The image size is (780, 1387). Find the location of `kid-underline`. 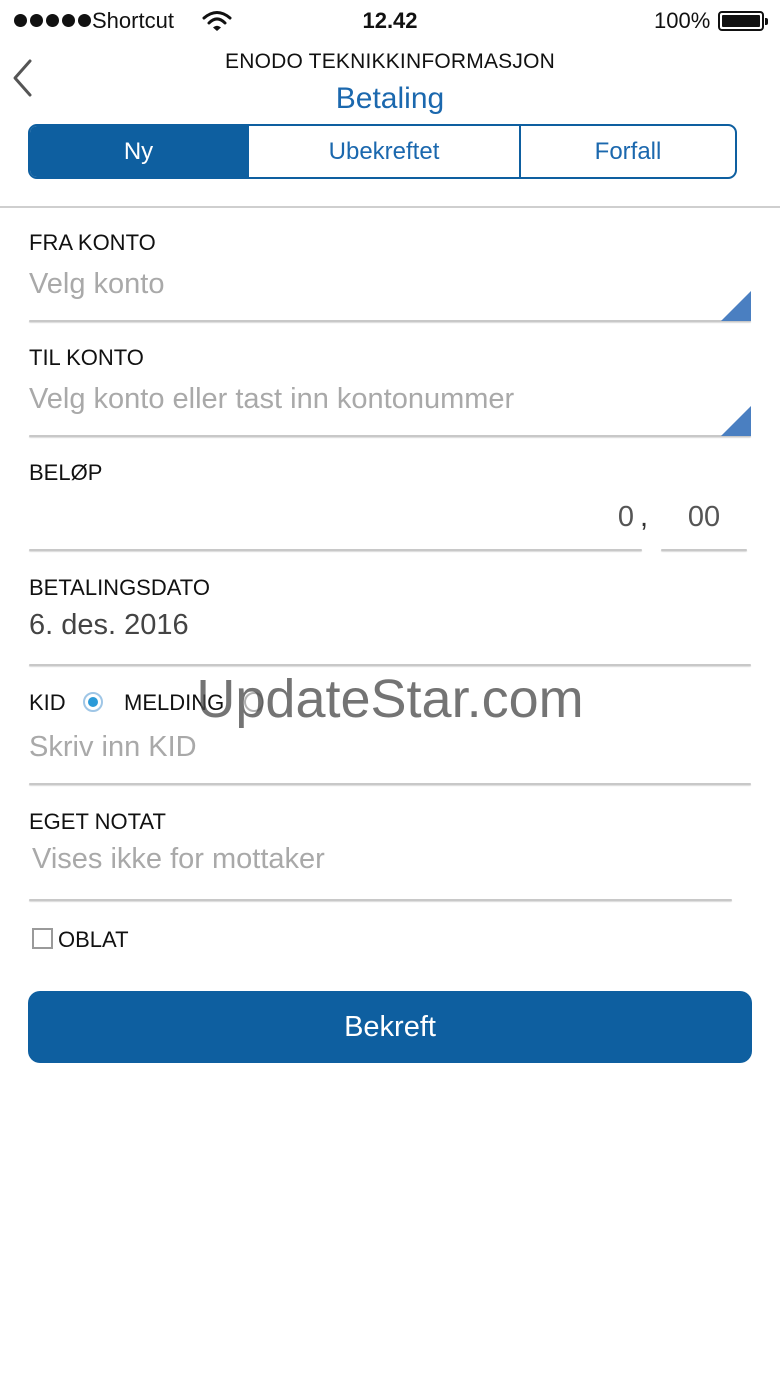

kid-underline is located at coordinates (390, 784).